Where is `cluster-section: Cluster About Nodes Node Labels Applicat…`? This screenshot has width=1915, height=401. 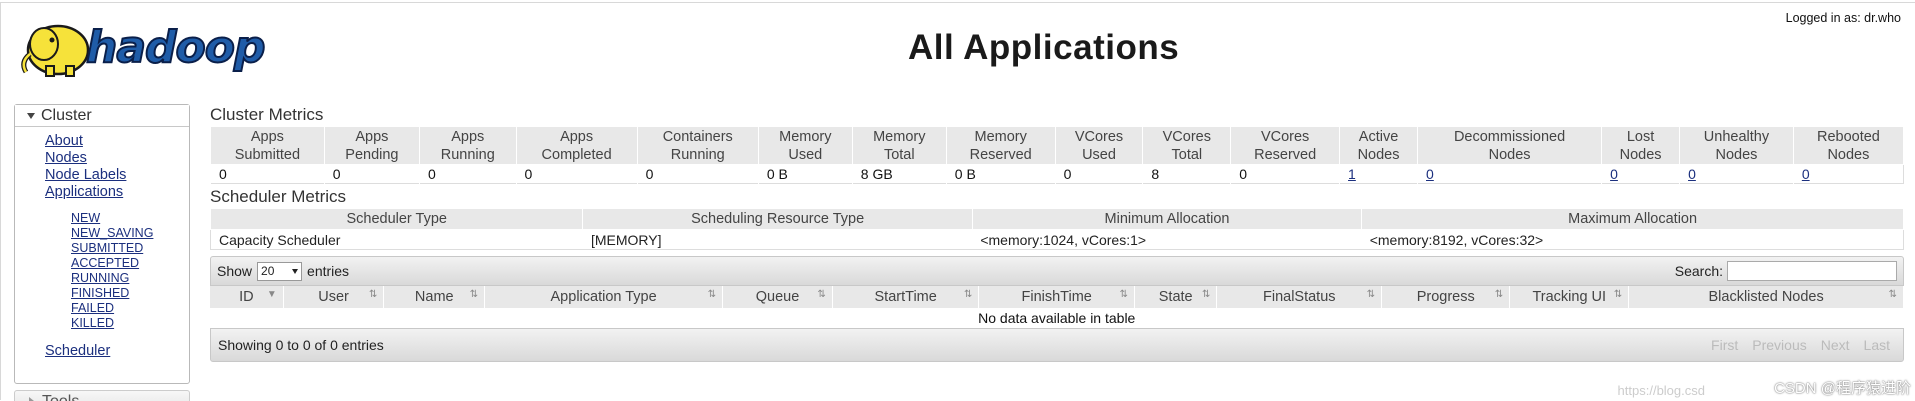
cluster-section: Cluster About Nodes Node Labels Applicat… is located at coordinates (102, 244).